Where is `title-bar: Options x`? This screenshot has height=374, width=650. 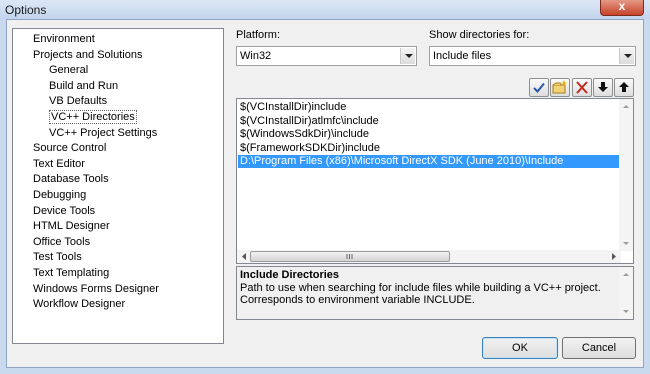
title-bar: Options x is located at coordinates (325, 9).